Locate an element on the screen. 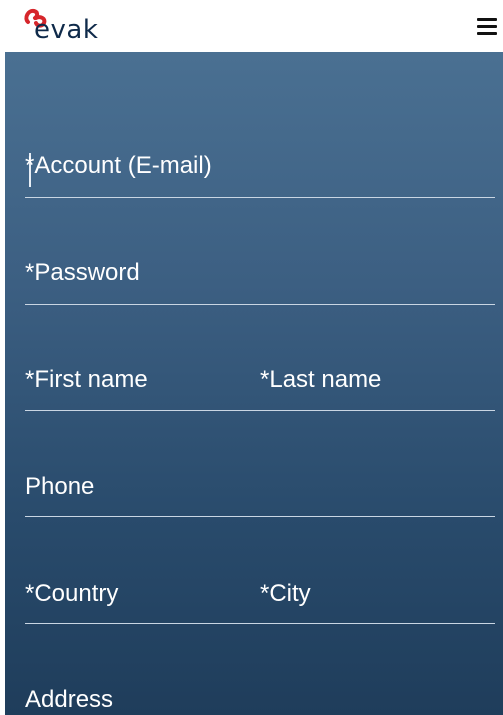  name-underline is located at coordinates (260, 410).